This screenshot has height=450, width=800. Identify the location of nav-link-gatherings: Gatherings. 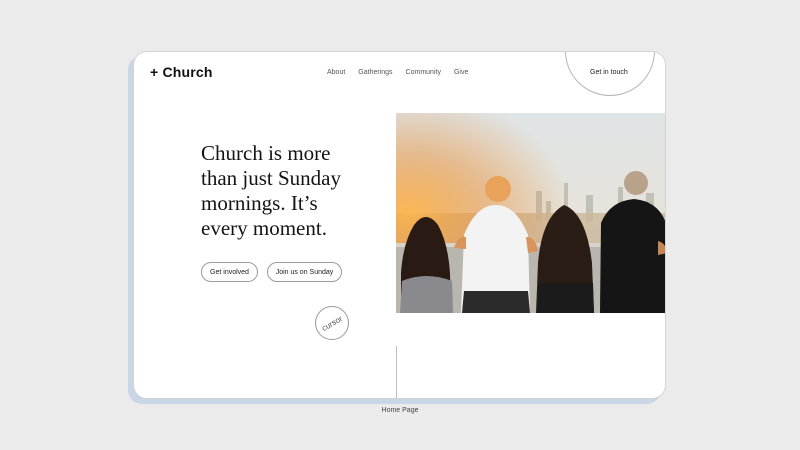
(375, 72).